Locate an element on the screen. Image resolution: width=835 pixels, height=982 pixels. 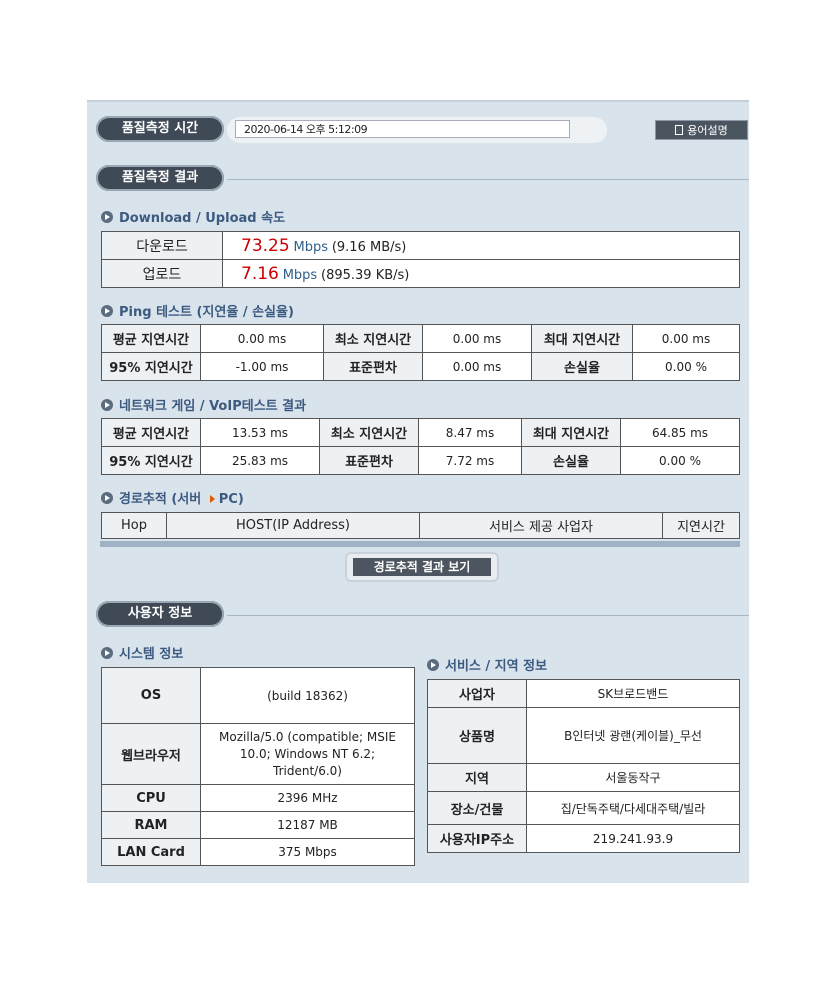
trace-table: Hop HOST(IP Address) 서비스 제공 사업자 지연시간 is located at coordinates (420, 525).